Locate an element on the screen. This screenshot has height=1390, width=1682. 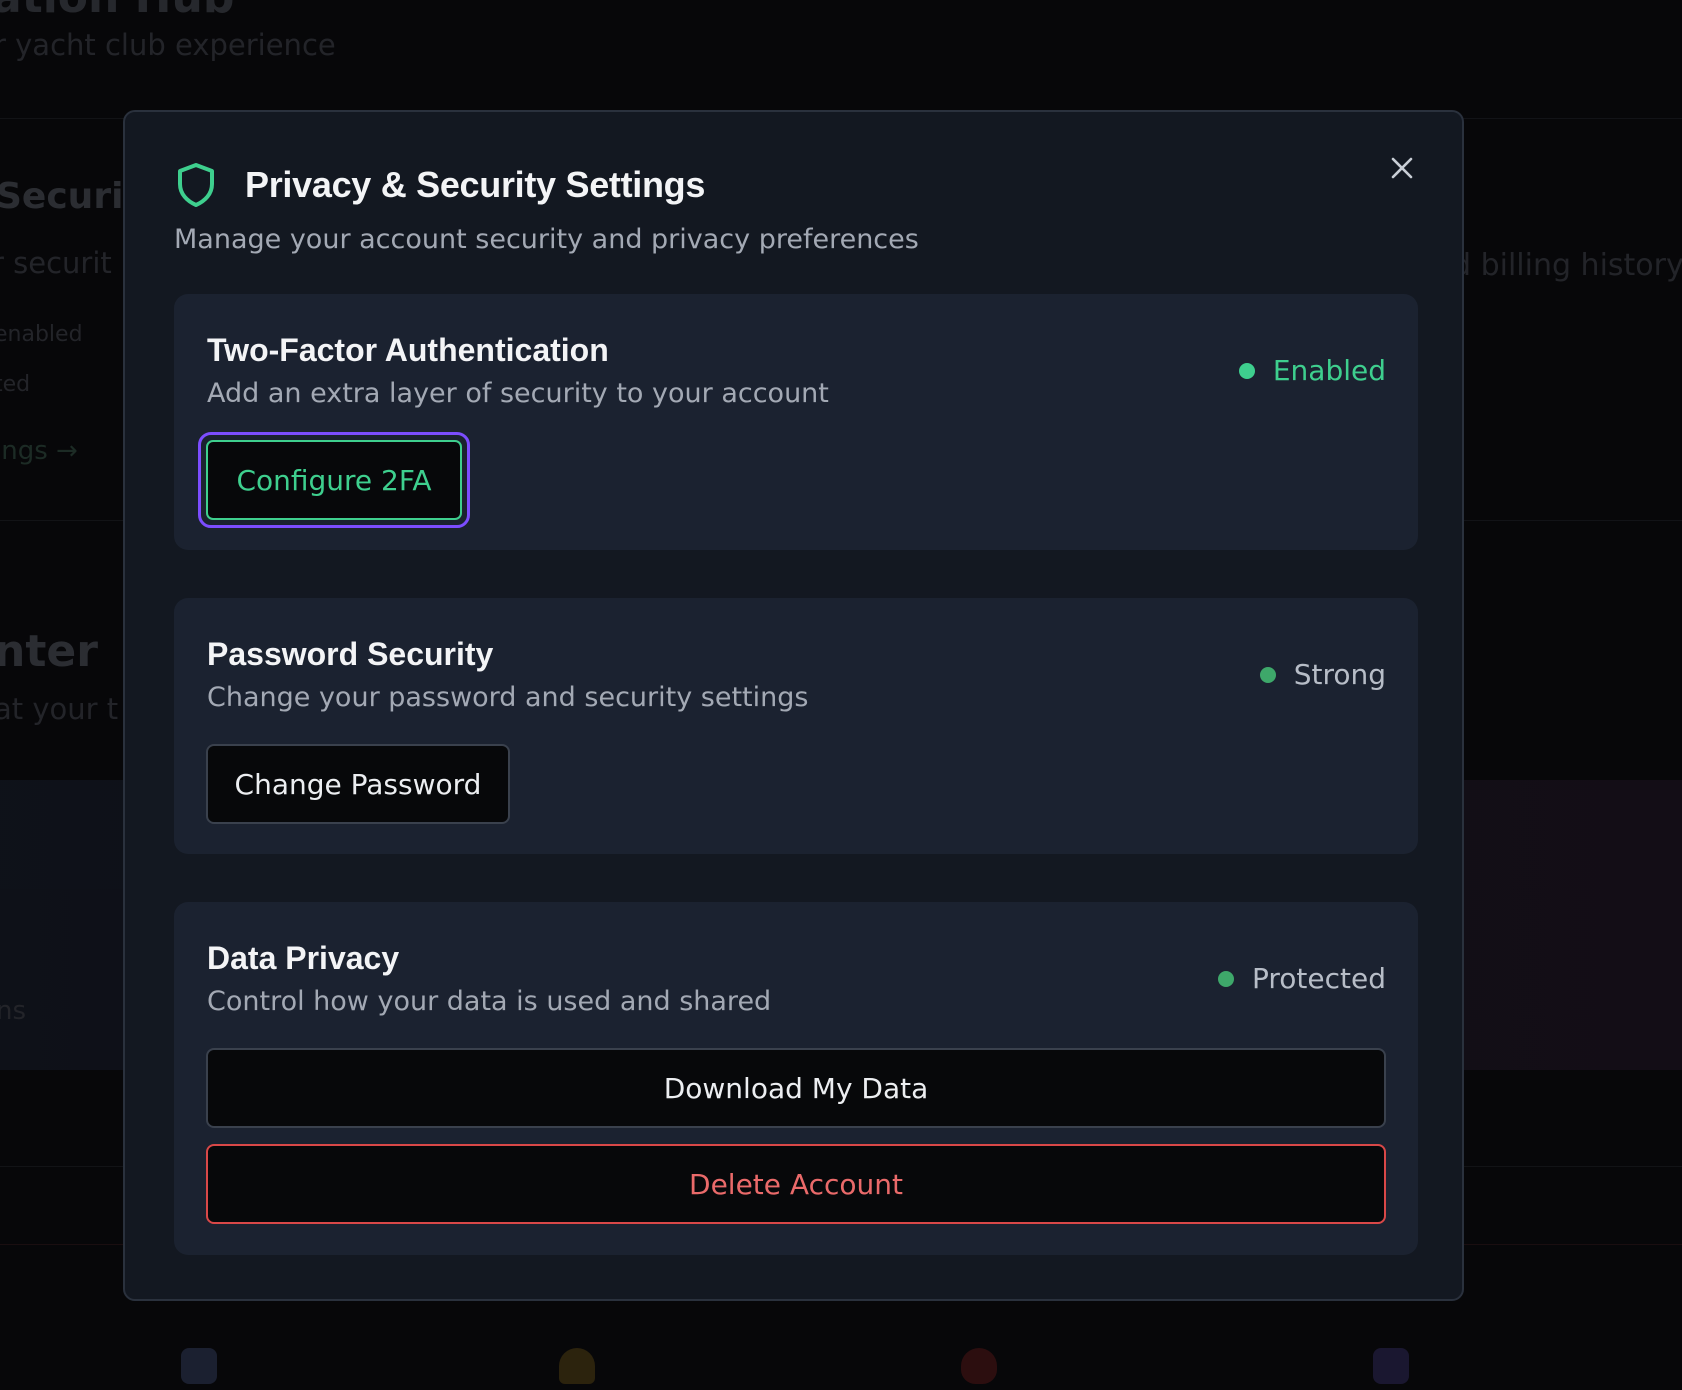
change-password-button: Change Password is located at coordinates (358, 784).